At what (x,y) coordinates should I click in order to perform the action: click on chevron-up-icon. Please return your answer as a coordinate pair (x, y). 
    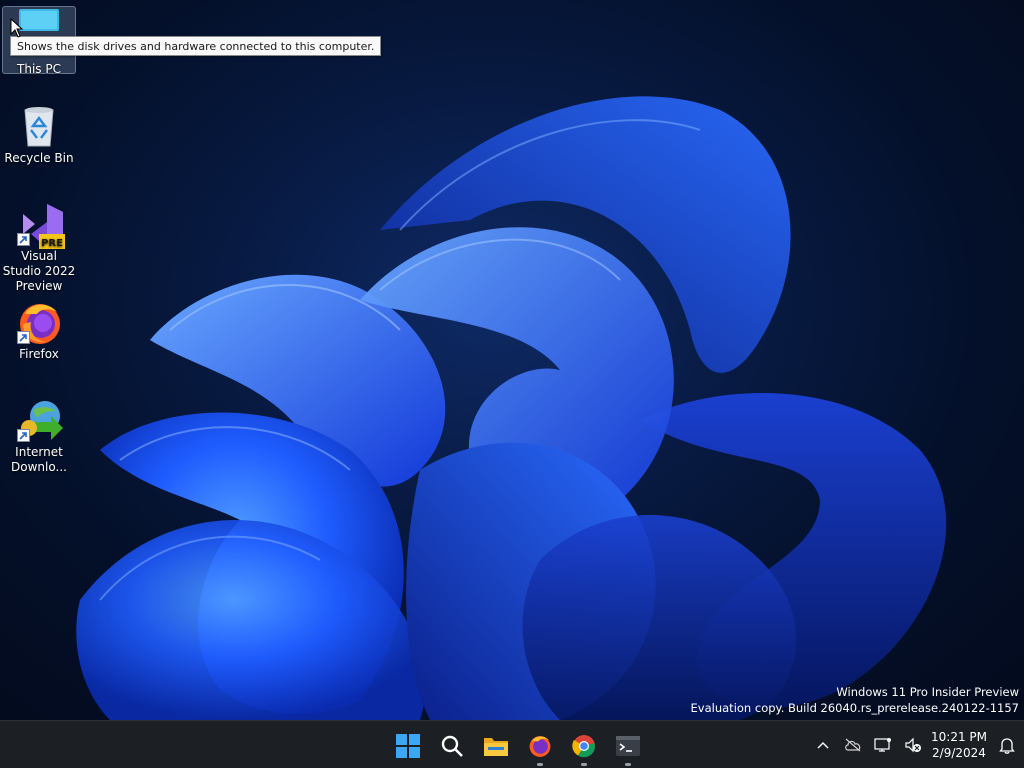
    Looking at the image, I should click on (823, 745).